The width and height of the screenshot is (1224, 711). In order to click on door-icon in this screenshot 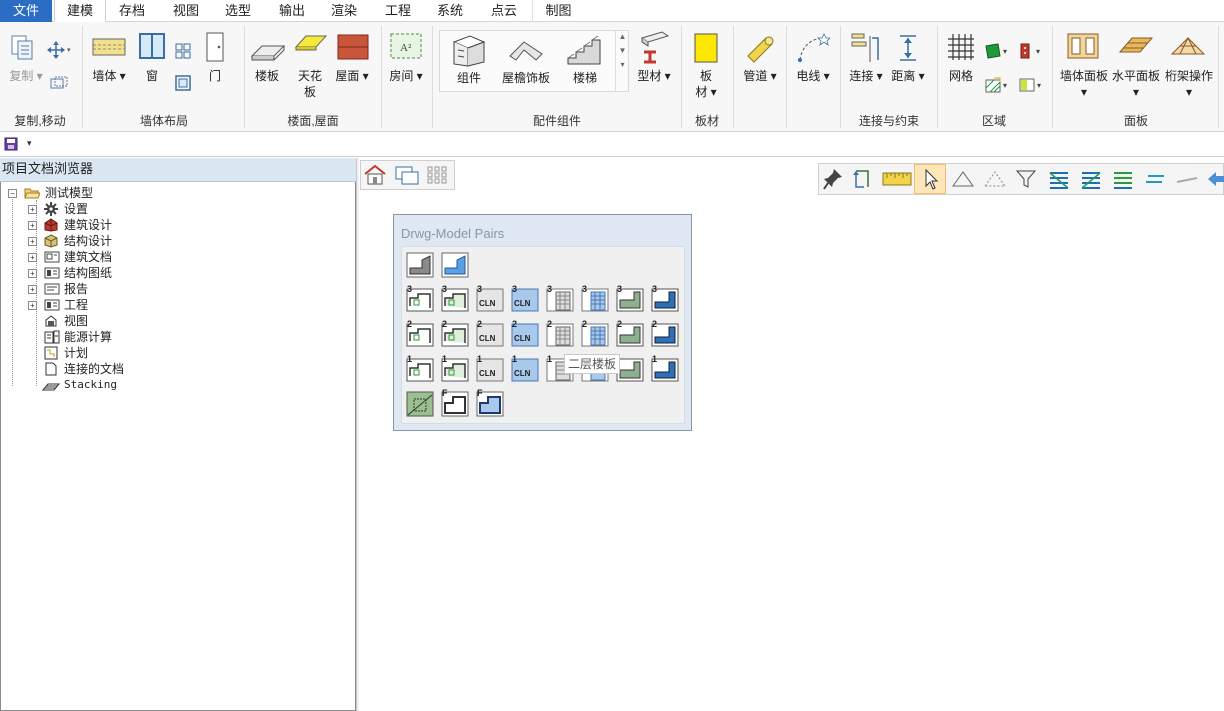, I will do `click(215, 47)`.